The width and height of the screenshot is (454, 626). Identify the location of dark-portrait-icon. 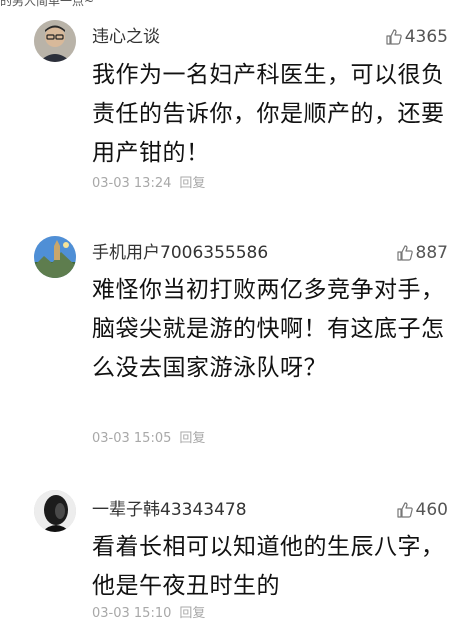
(55, 511).